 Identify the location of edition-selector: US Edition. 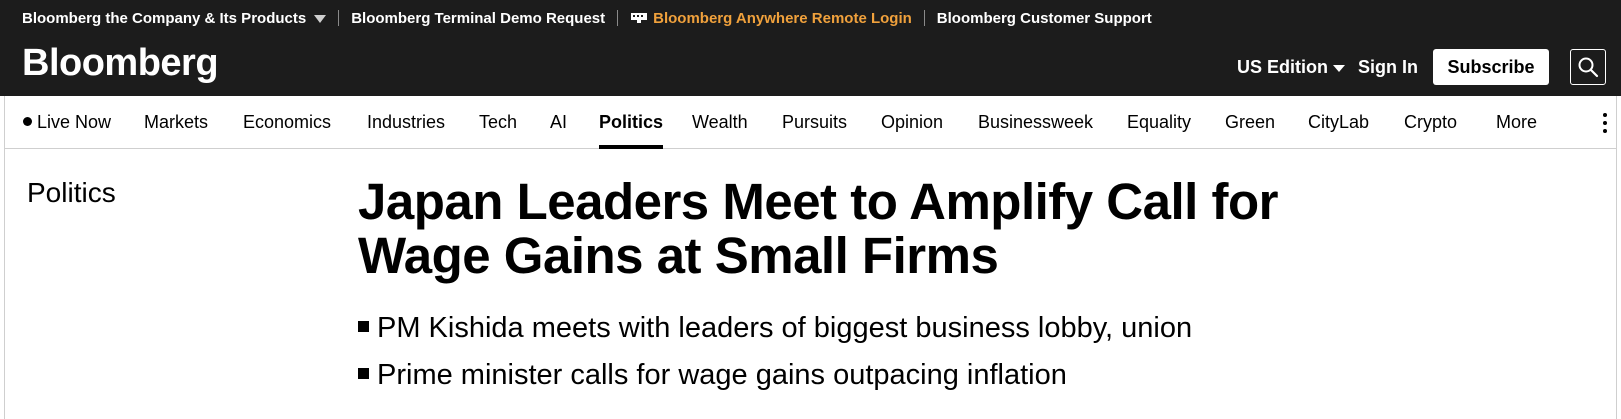
(1291, 67).